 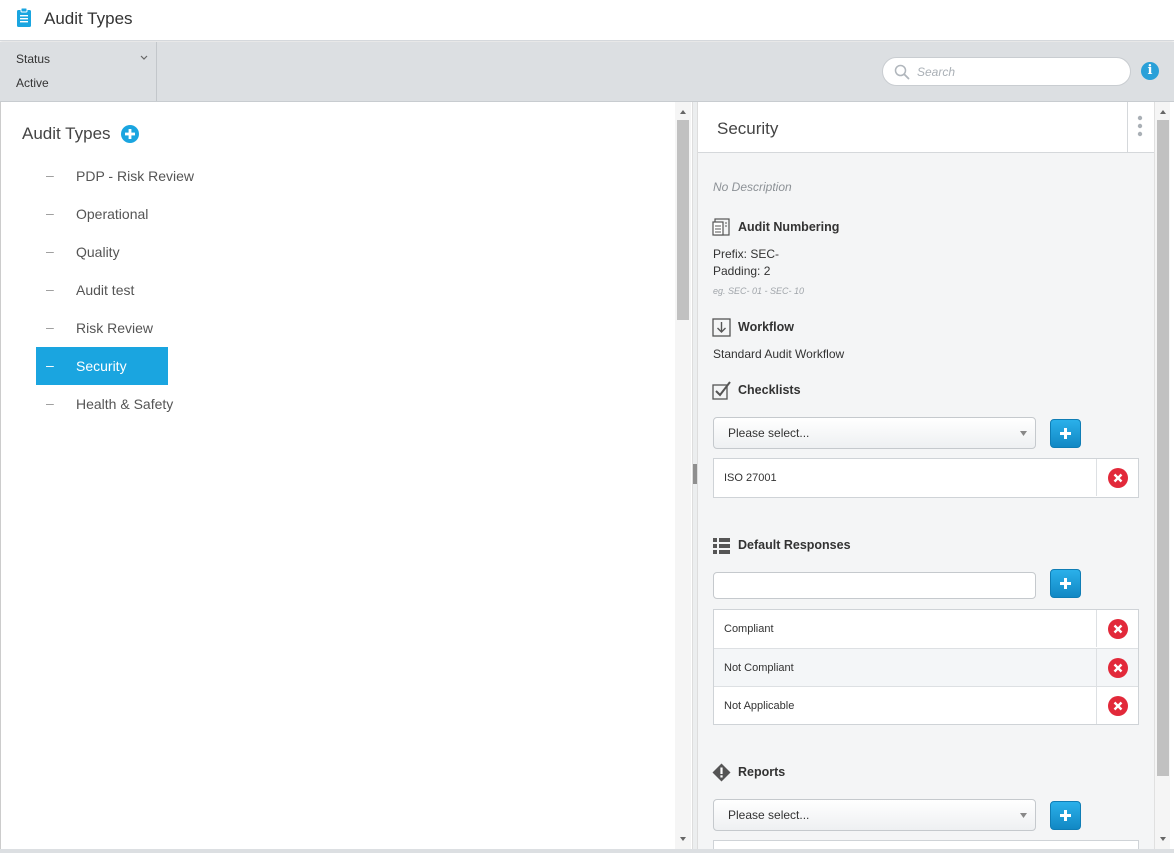 What do you see at coordinates (762, 772) in the screenshot?
I see `reports-title: Reports` at bounding box center [762, 772].